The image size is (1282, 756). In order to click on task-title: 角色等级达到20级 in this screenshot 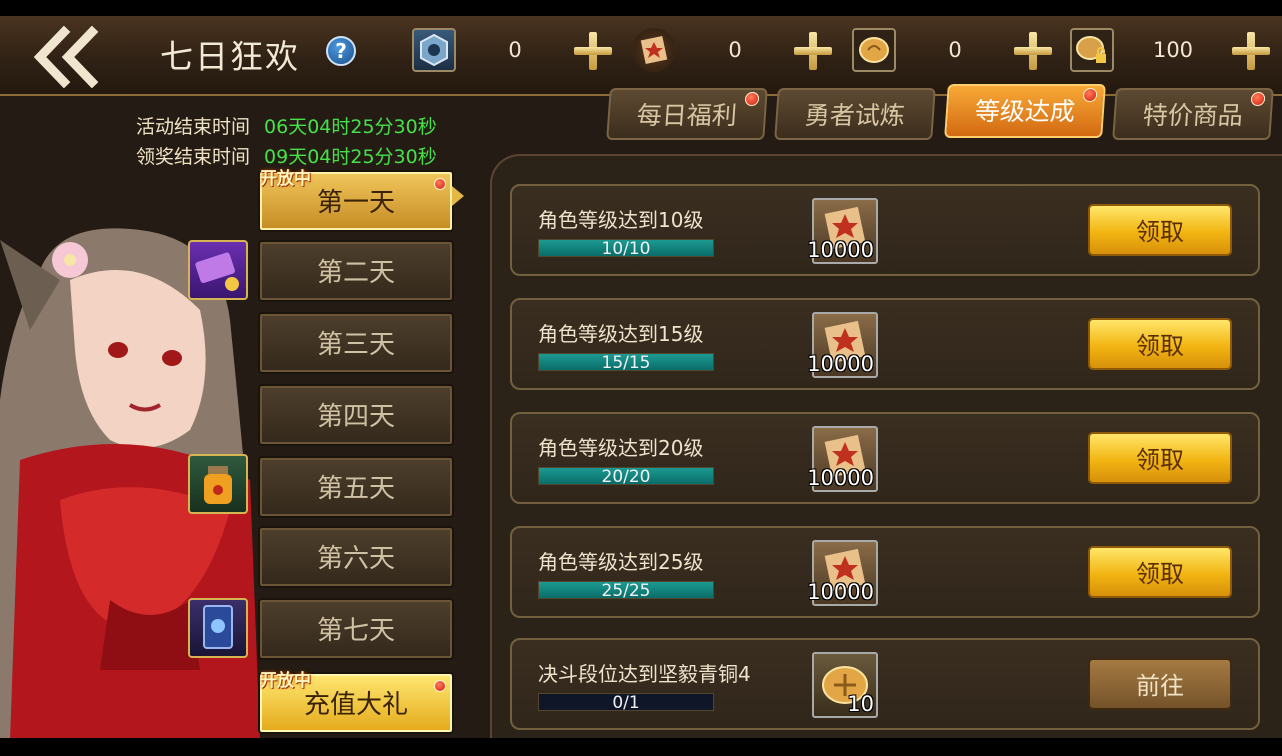, I will do `click(621, 448)`.